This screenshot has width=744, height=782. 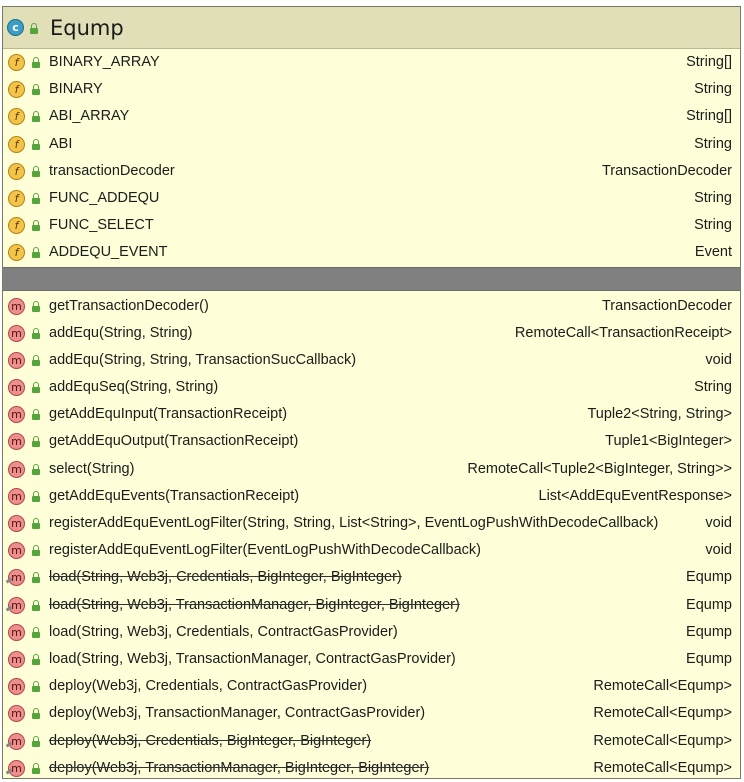 I want to click on method-signature: addEquSeq(String, String), so click(x=134, y=387).